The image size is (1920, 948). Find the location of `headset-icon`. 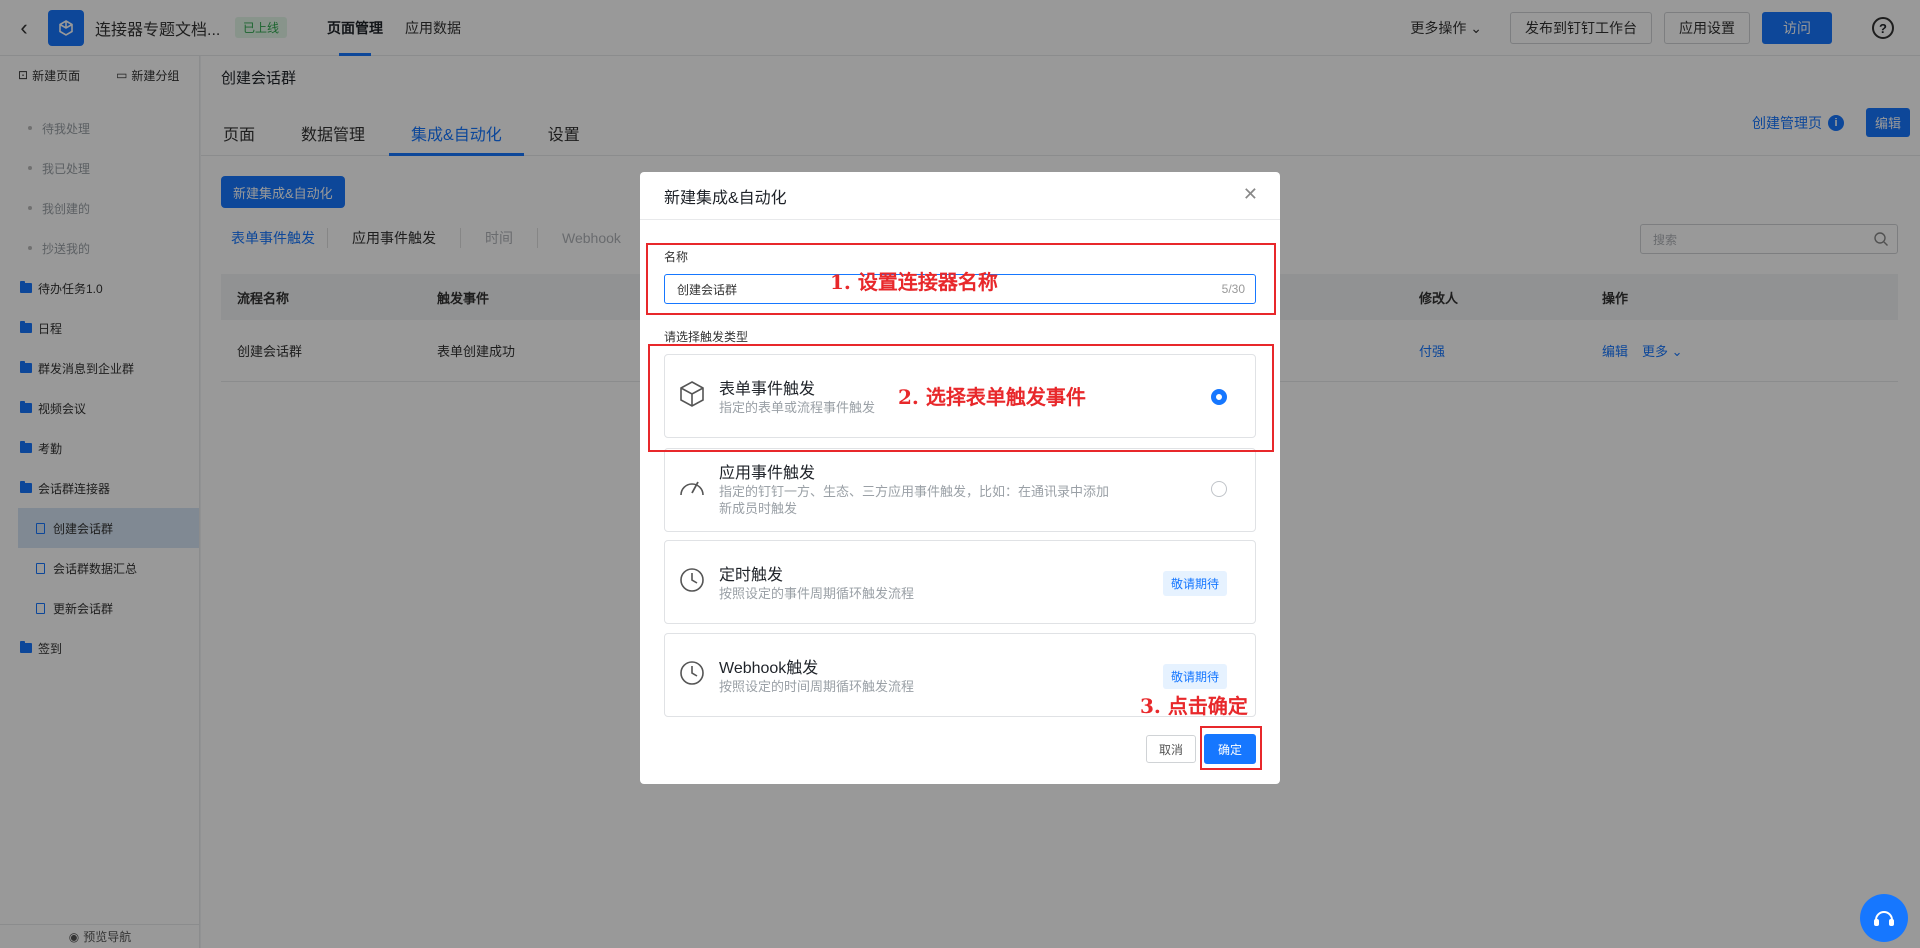

headset-icon is located at coordinates (1884, 918).